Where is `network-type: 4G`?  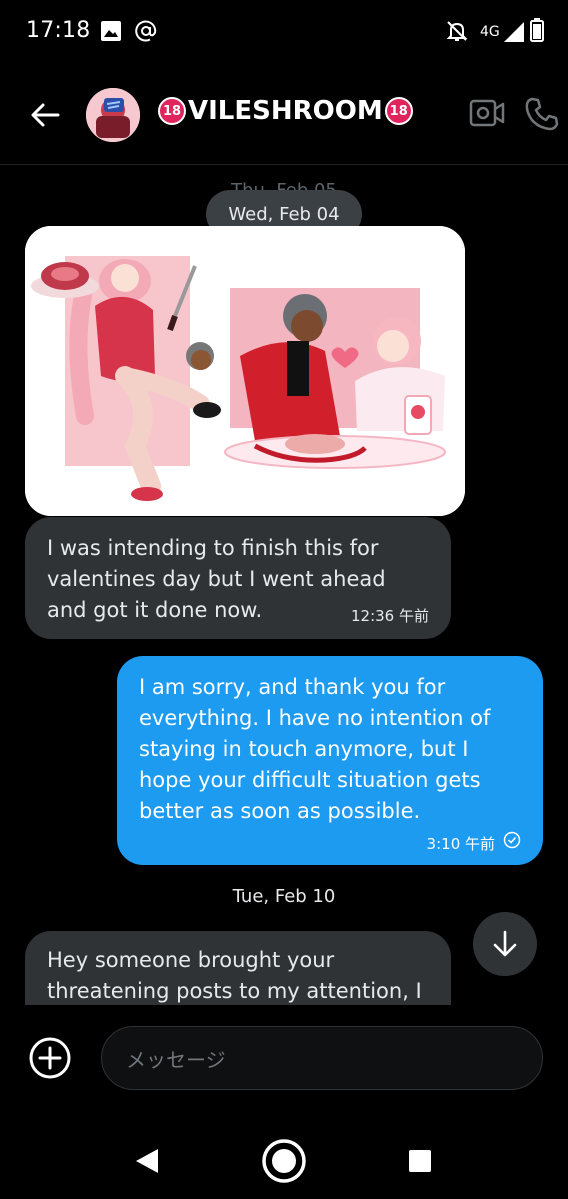 network-type: 4G is located at coordinates (490, 32).